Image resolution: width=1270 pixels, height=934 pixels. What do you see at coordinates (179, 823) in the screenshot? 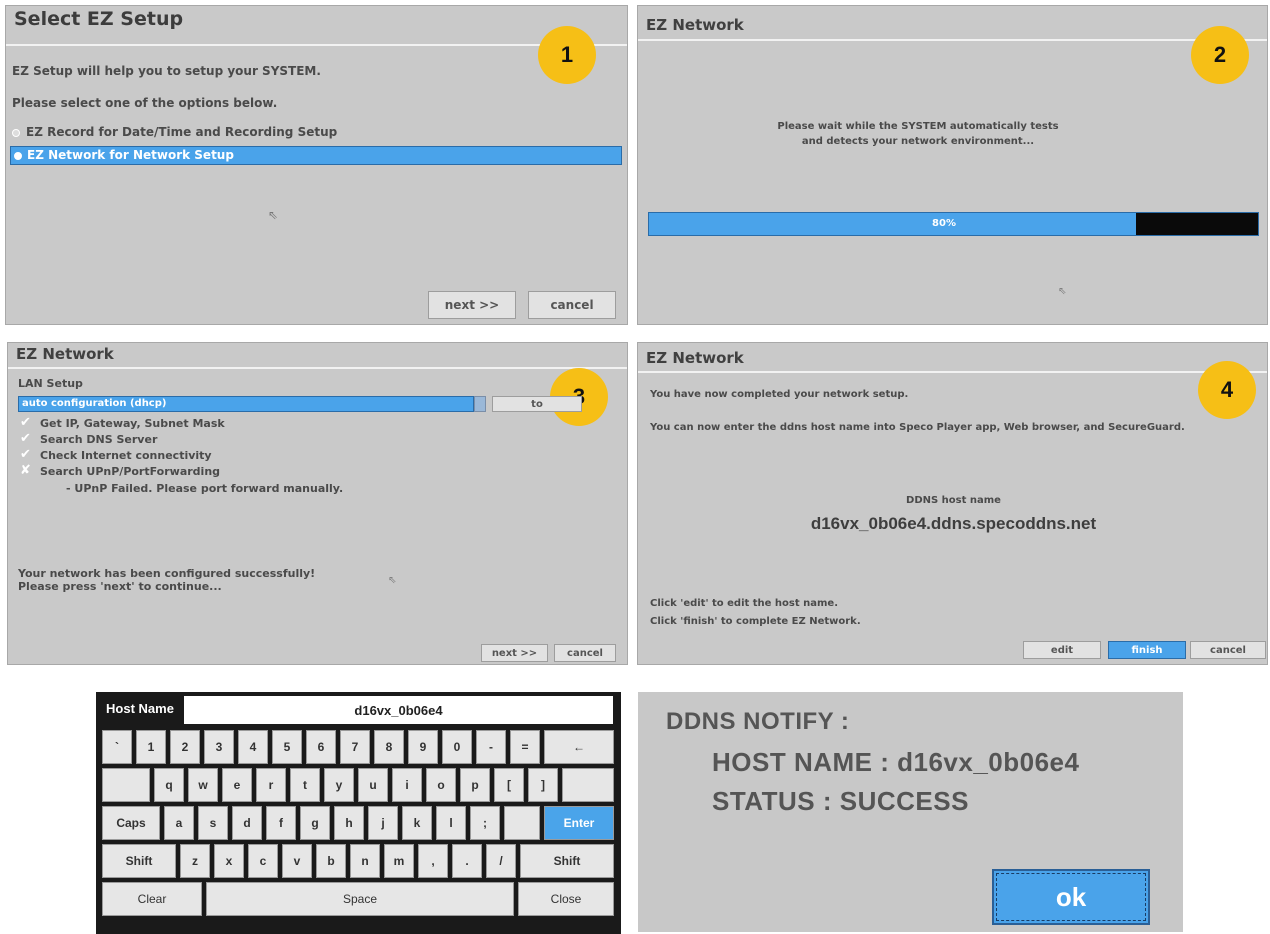
I see `key-a: a` at bounding box center [179, 823].